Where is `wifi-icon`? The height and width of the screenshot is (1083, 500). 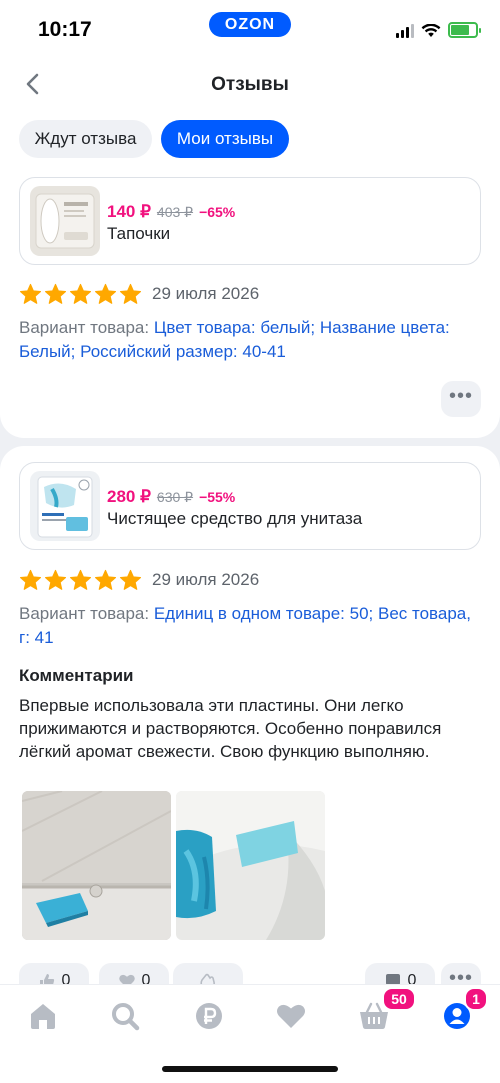
wifi-icon is located at coordinates (431, 30).